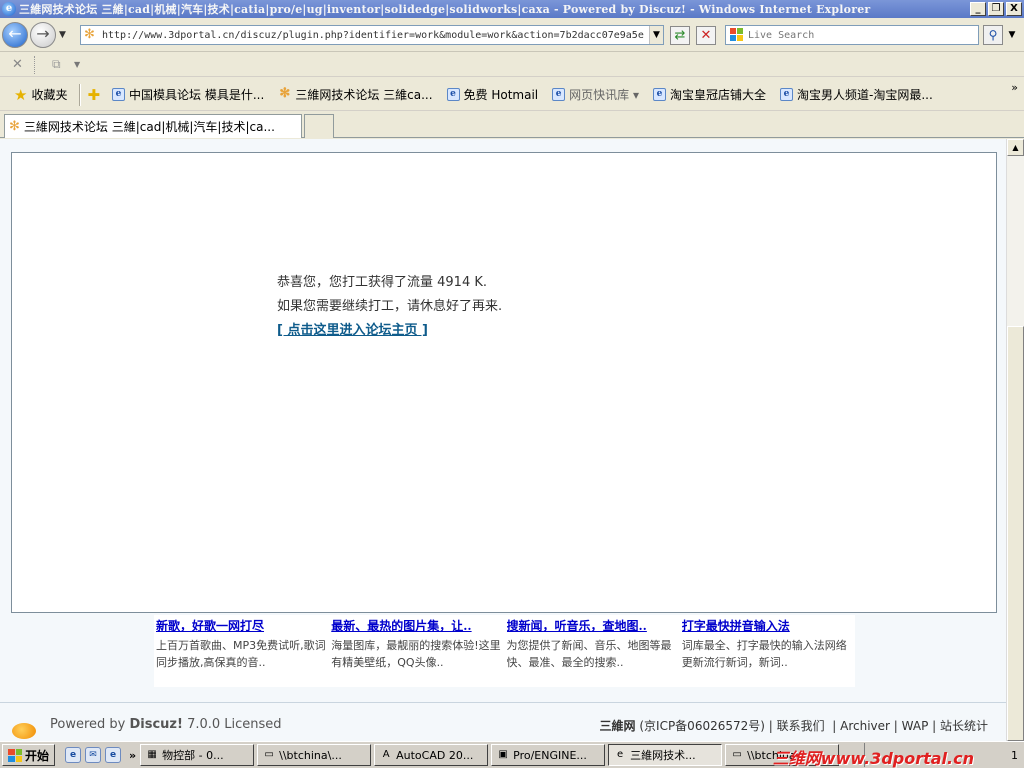  I want to click on stop-button: ✕, so click(706, 35).